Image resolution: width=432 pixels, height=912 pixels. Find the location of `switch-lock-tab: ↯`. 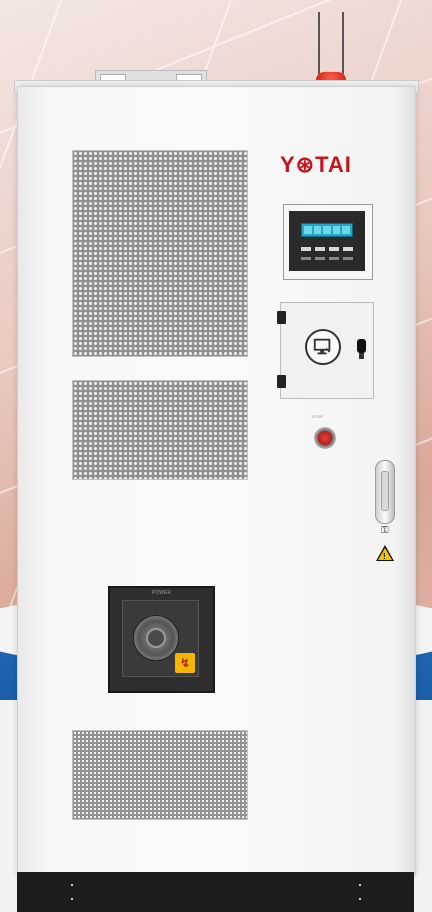

switch-lock-tab: ↯ is located at coordinates (185, 663).